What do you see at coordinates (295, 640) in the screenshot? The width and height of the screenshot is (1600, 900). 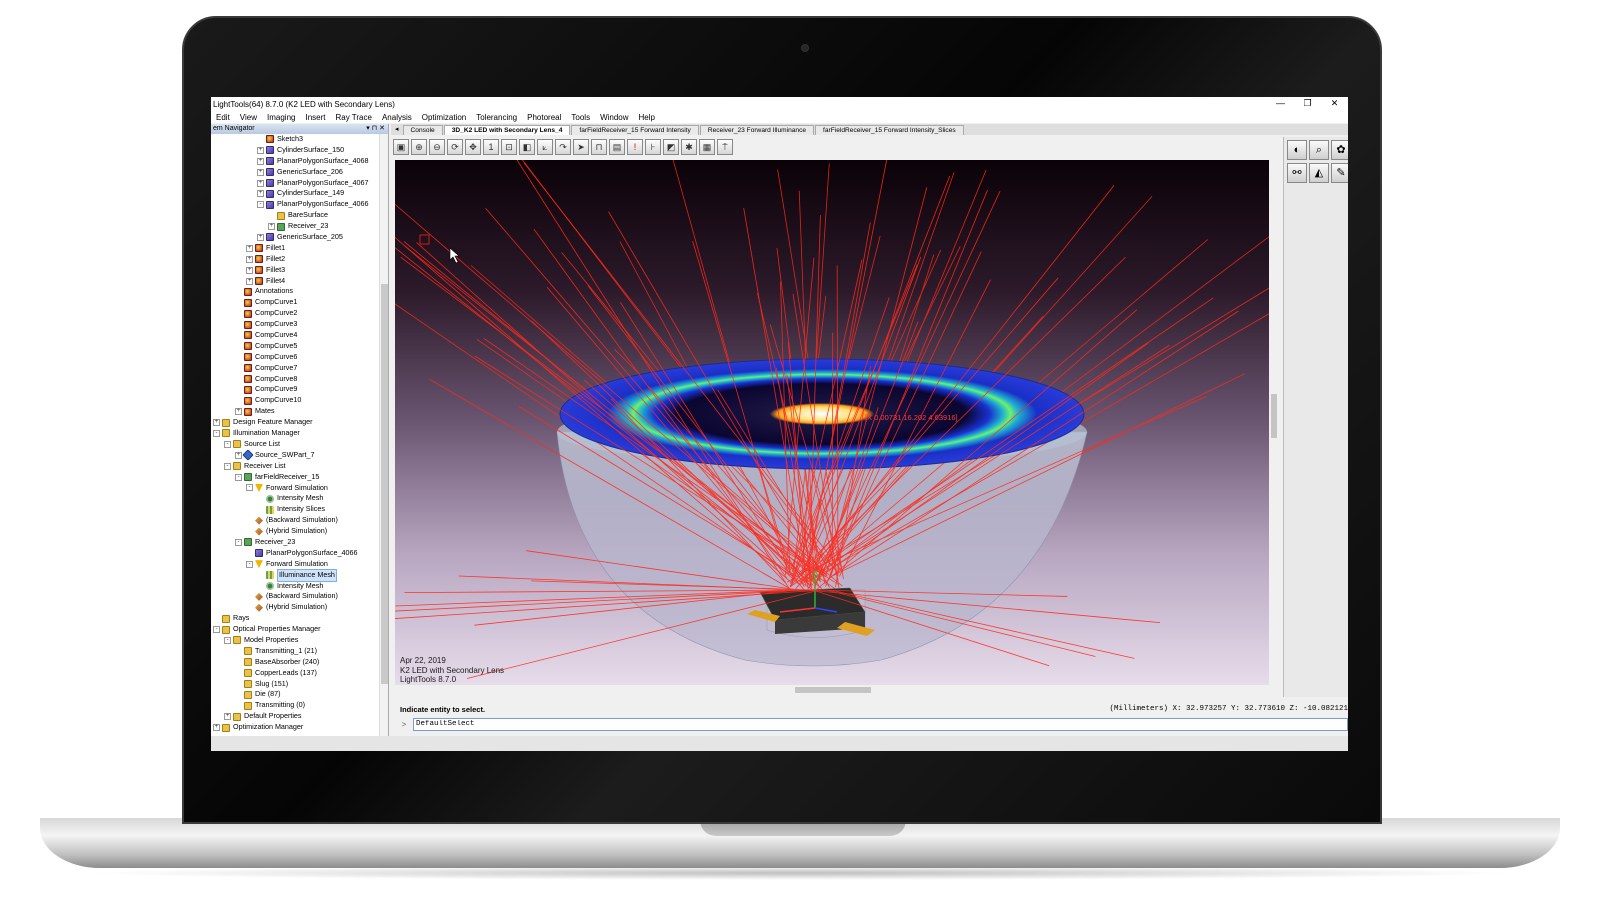 I see `tree-node: - Model Properties` at bounding box center [295, 640].